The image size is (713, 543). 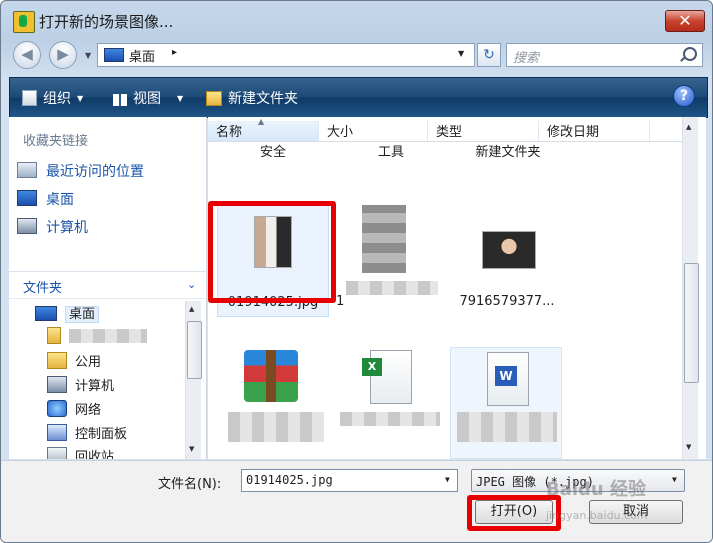 What do you see at coordinates (67, 228) in the screenshot?
I see `favorite-label: 计算机` at bounding box center [67, 228].